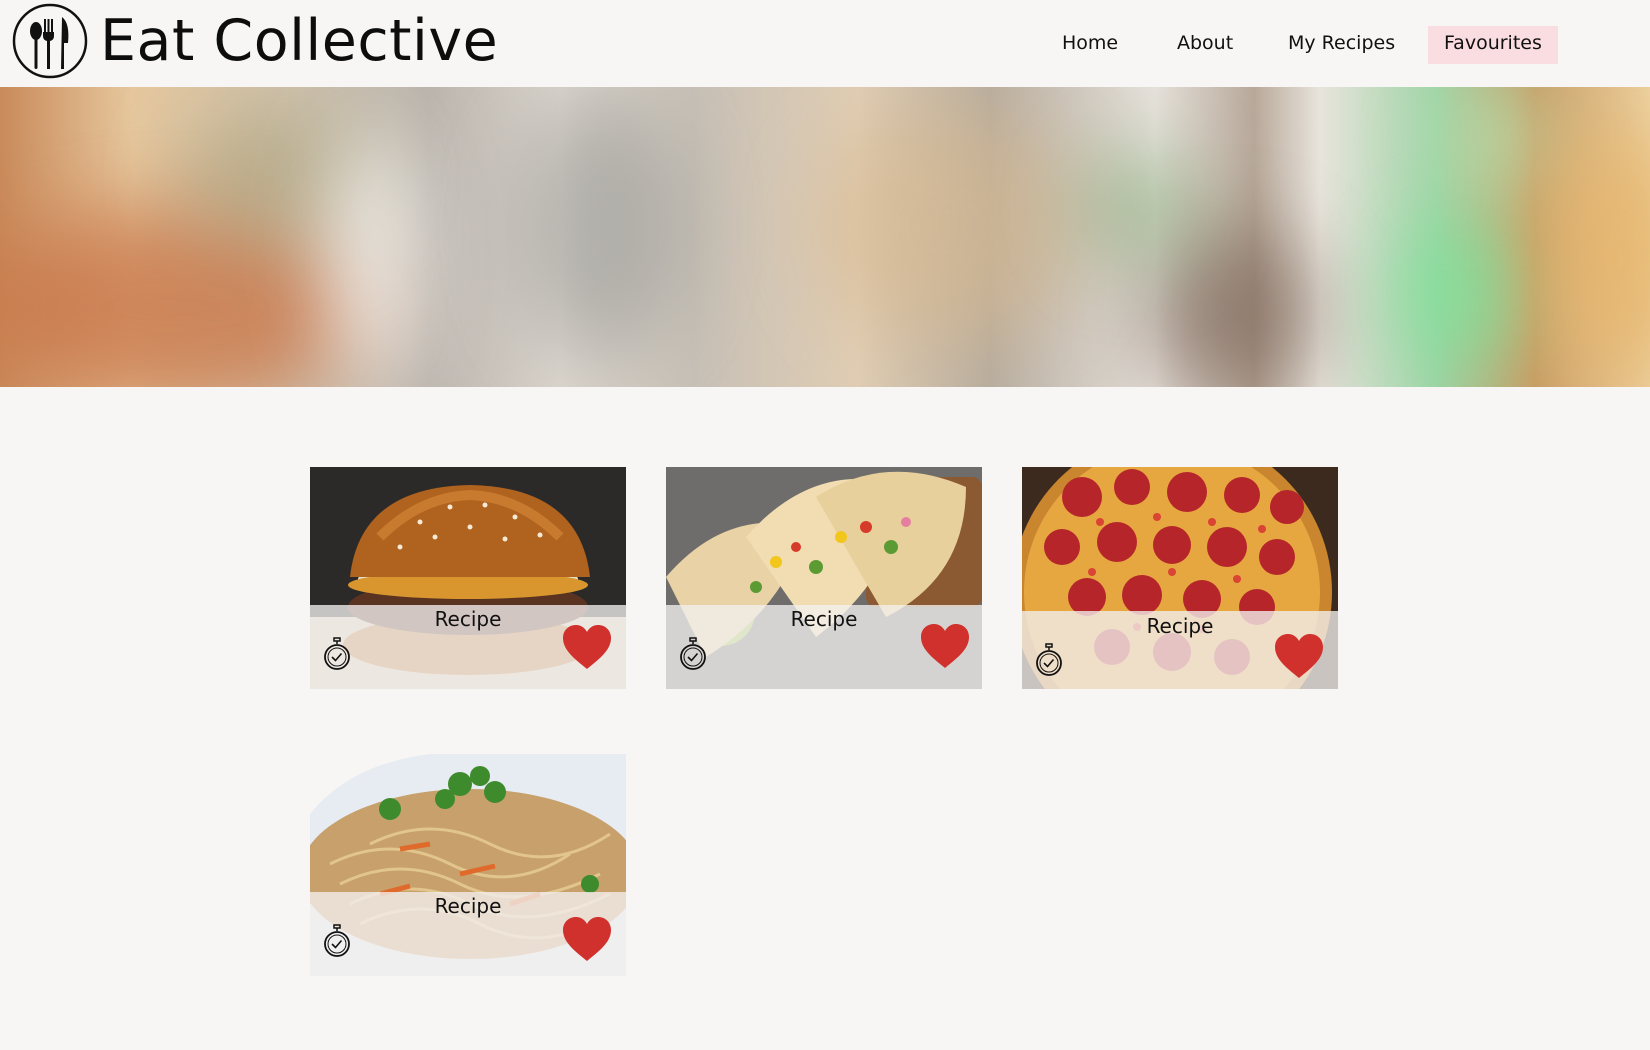 The width and height of the screenshot is (1650, 1050). What do you see at coordinates (50, 41) in the screenshot?
I see `cutlery-logo-icon` at bounding box center [50, 41].